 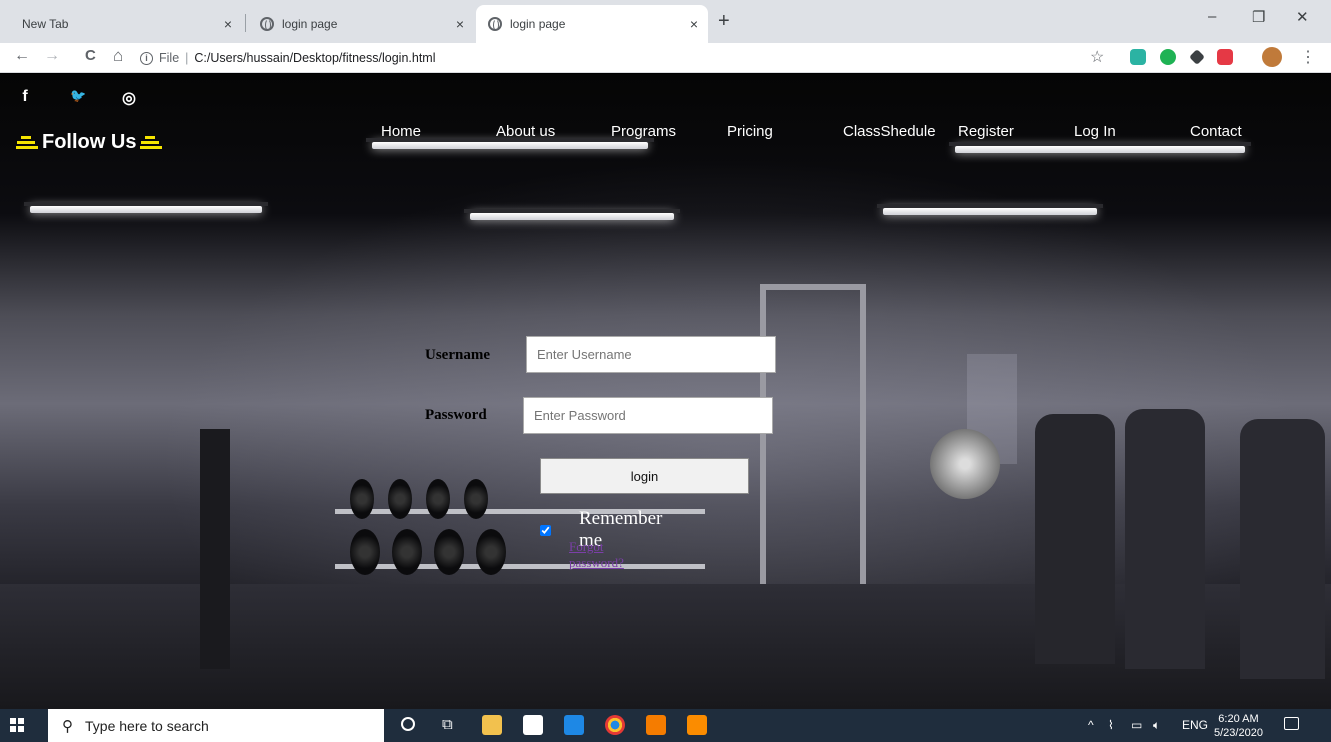 What do you see at coordinates (245, 23) in the screenshot?
I see `tab-separator` at bounding box center [245, 23].